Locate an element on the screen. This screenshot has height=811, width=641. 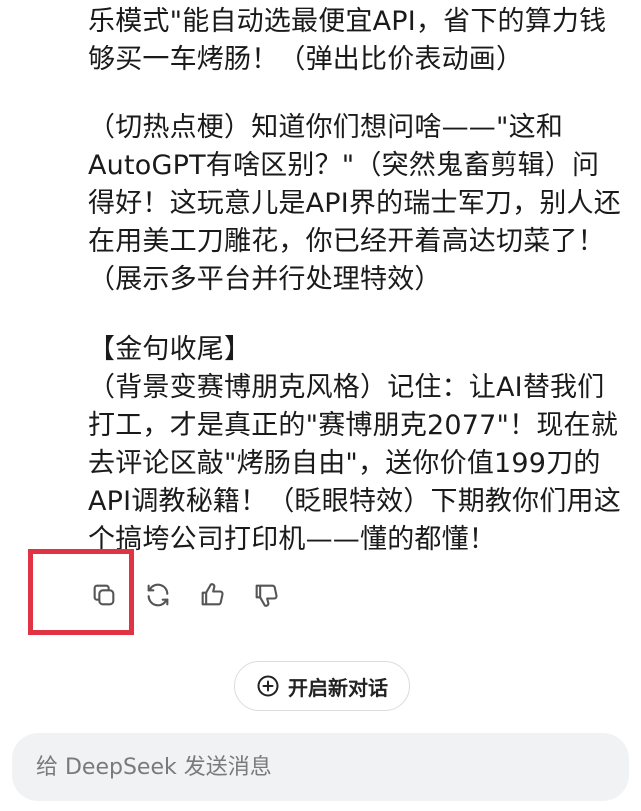
thumbs-down-icon is located at coordinates (266, 595).